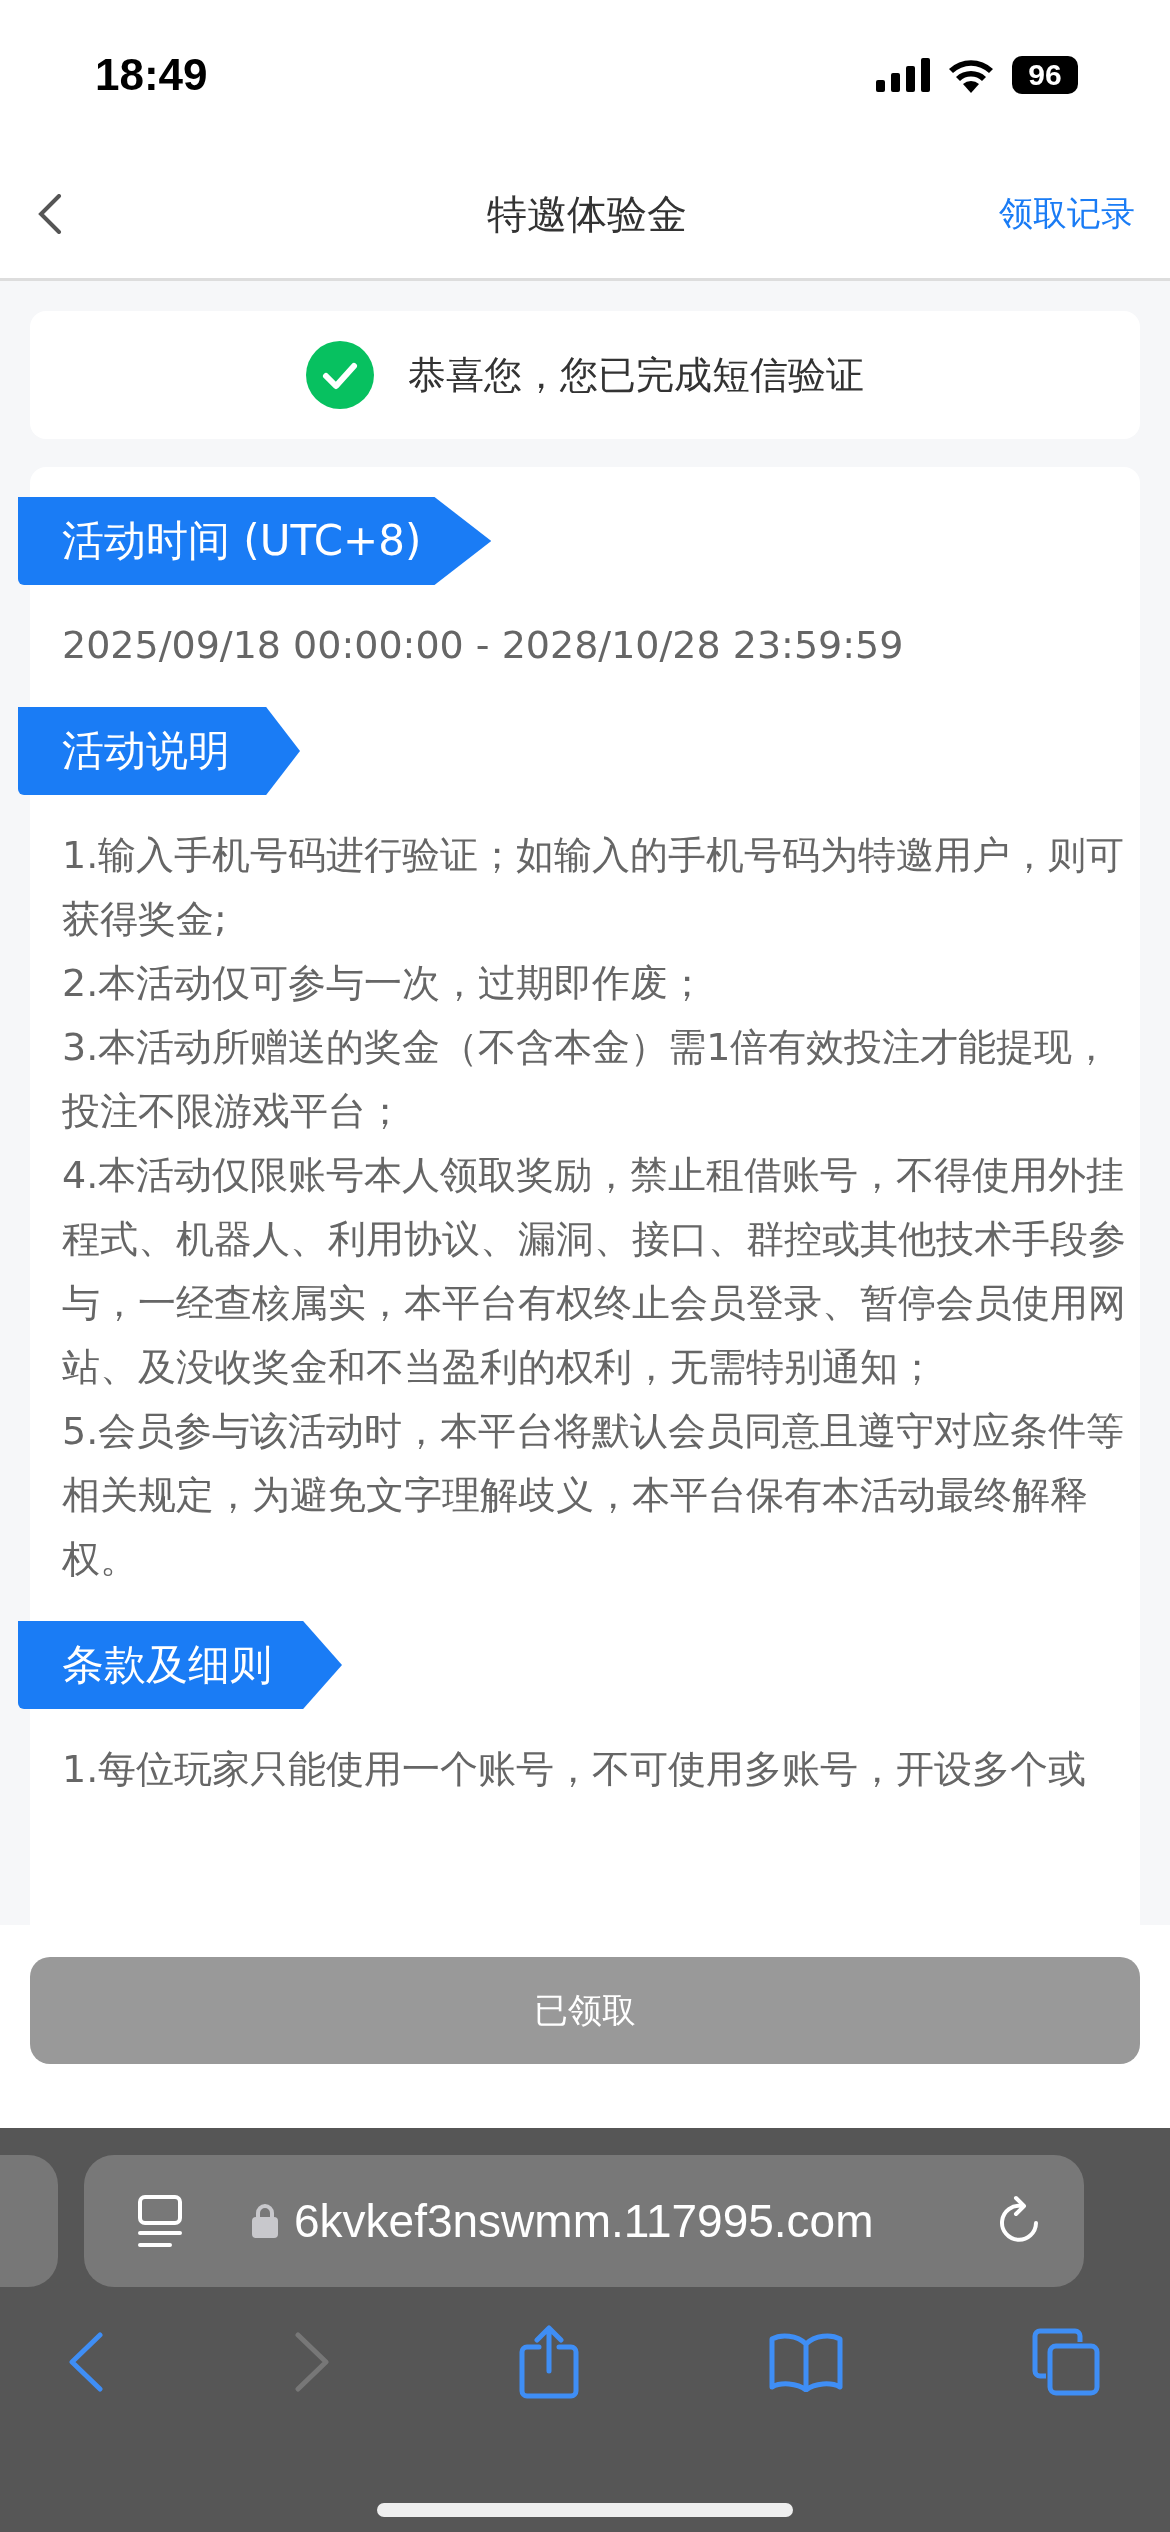 The width and height of the screenshot is (1170, 2532). I want to click on section-heading: 活动时间 (UTC+8), so click(255, 541).